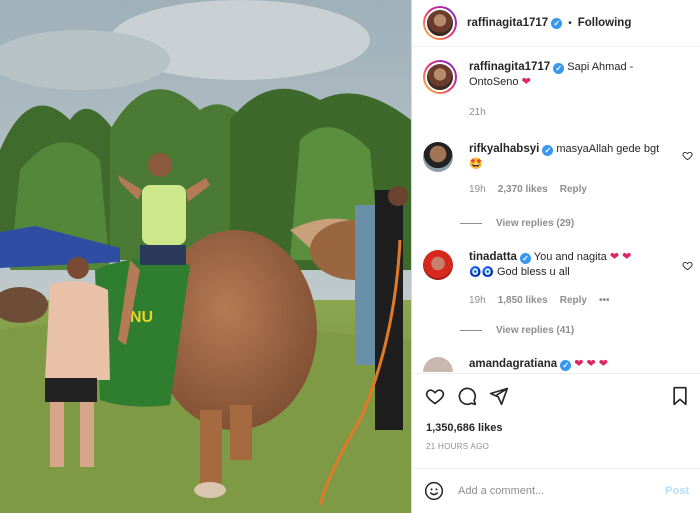 The height and width of the screenshot is (513, 700). What do you see at coordinates (499, 396) in the screenshot?
I see `share-send-icon` at bounding box center [499, 396].